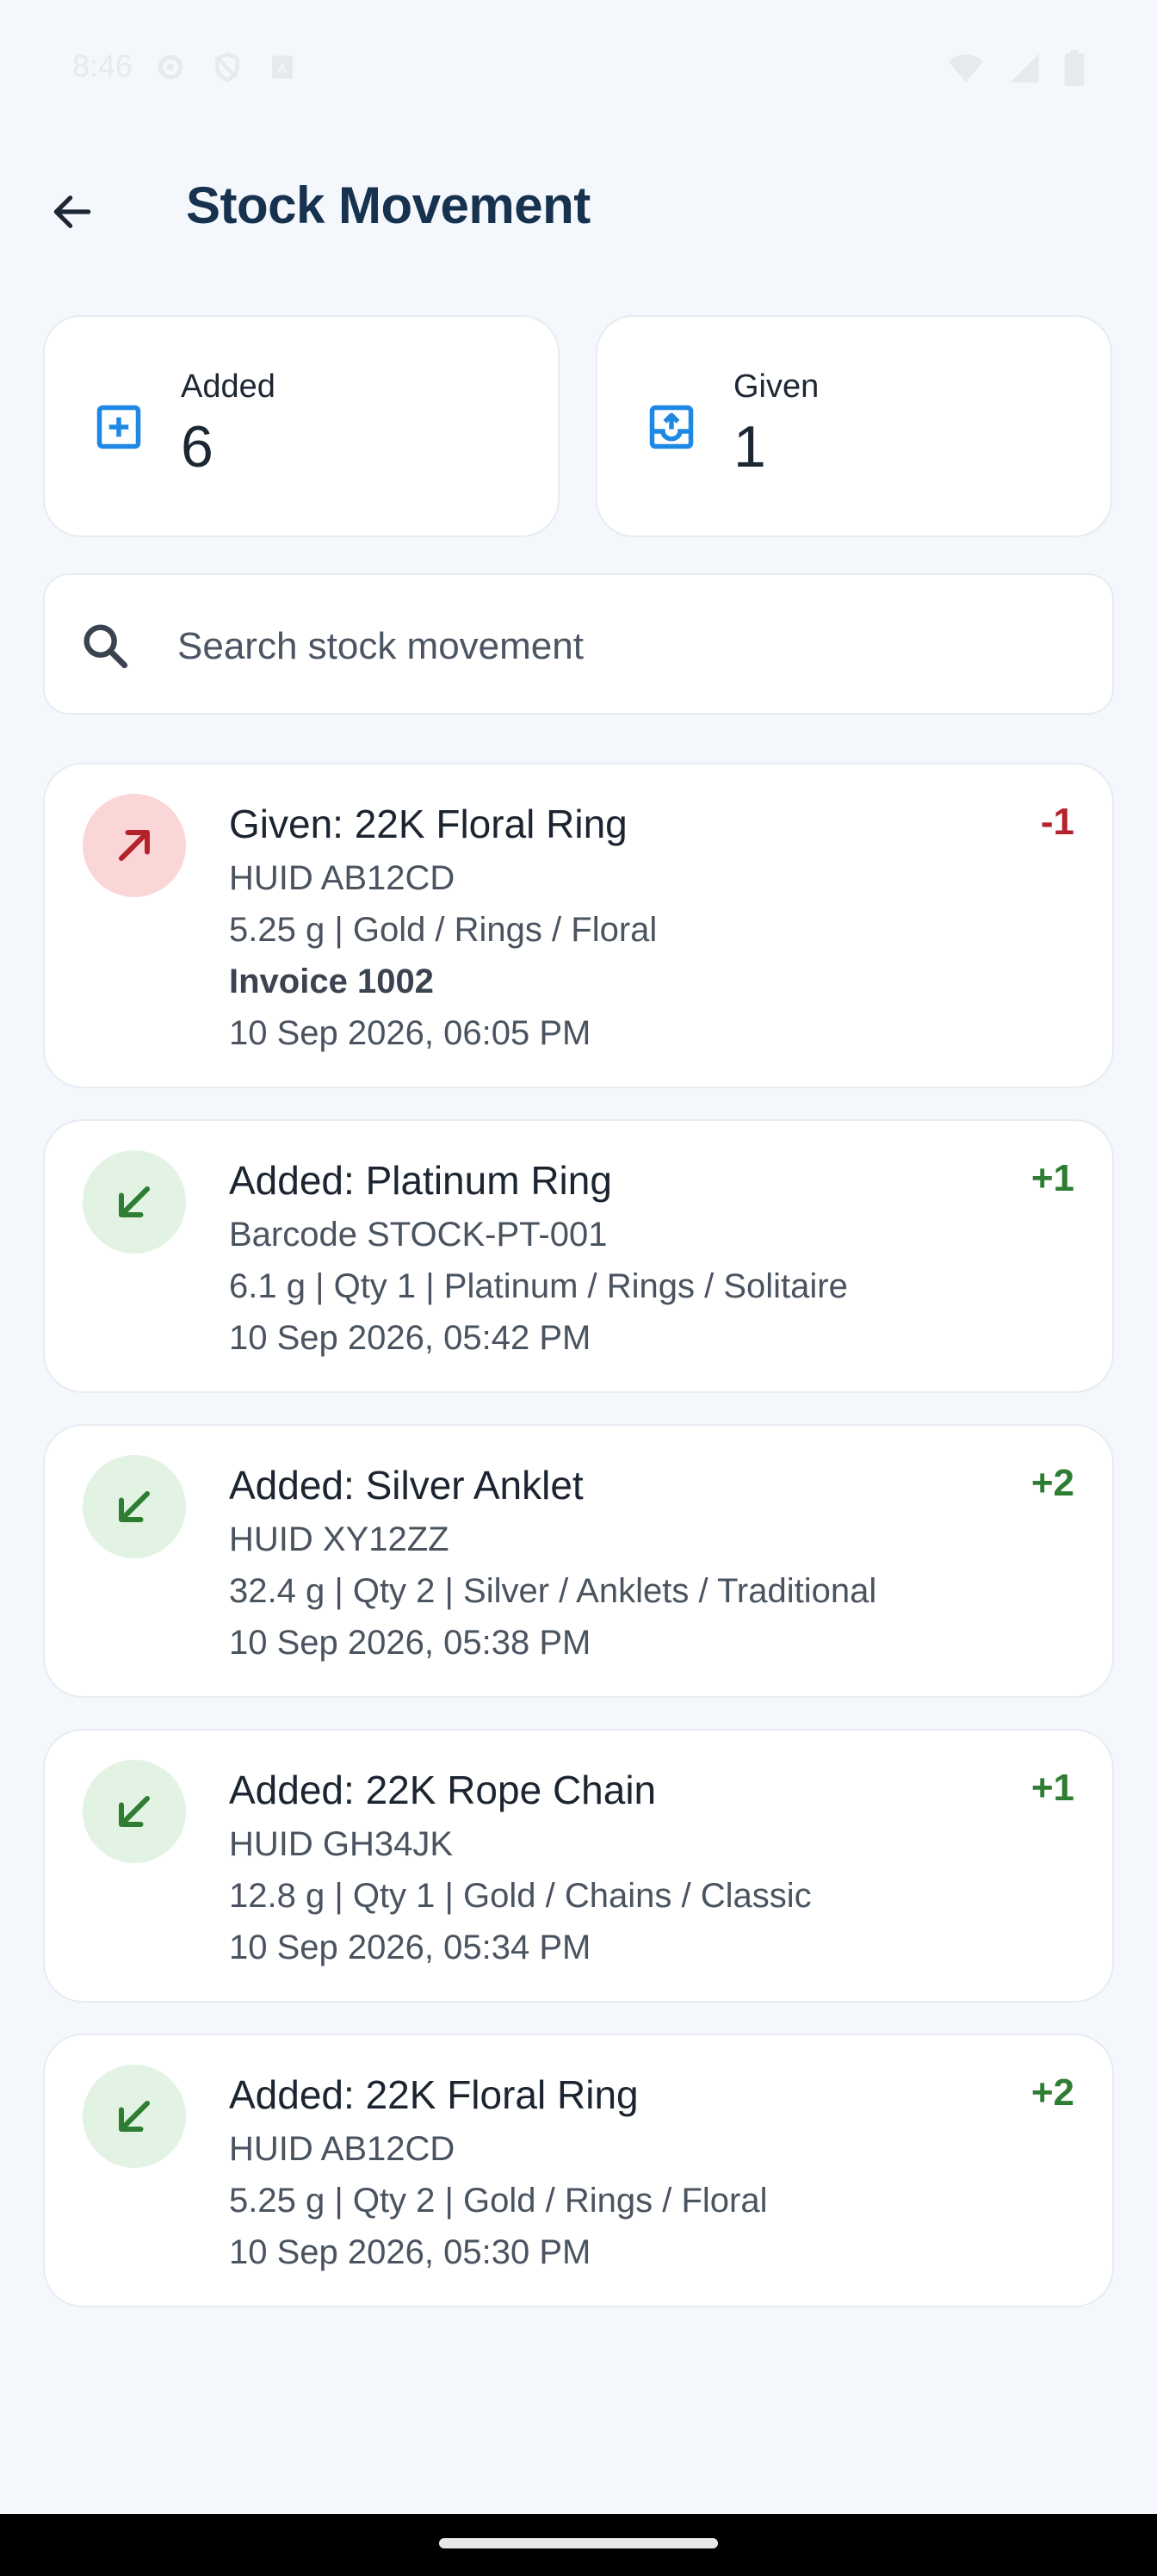 The height and width of the screenshot is (2576, 1157). What do you see at coordinates (420, 1180) in the screenshot?
I see `movement-title: Added: Platinum Ring` at bounding box center [420, 1180].